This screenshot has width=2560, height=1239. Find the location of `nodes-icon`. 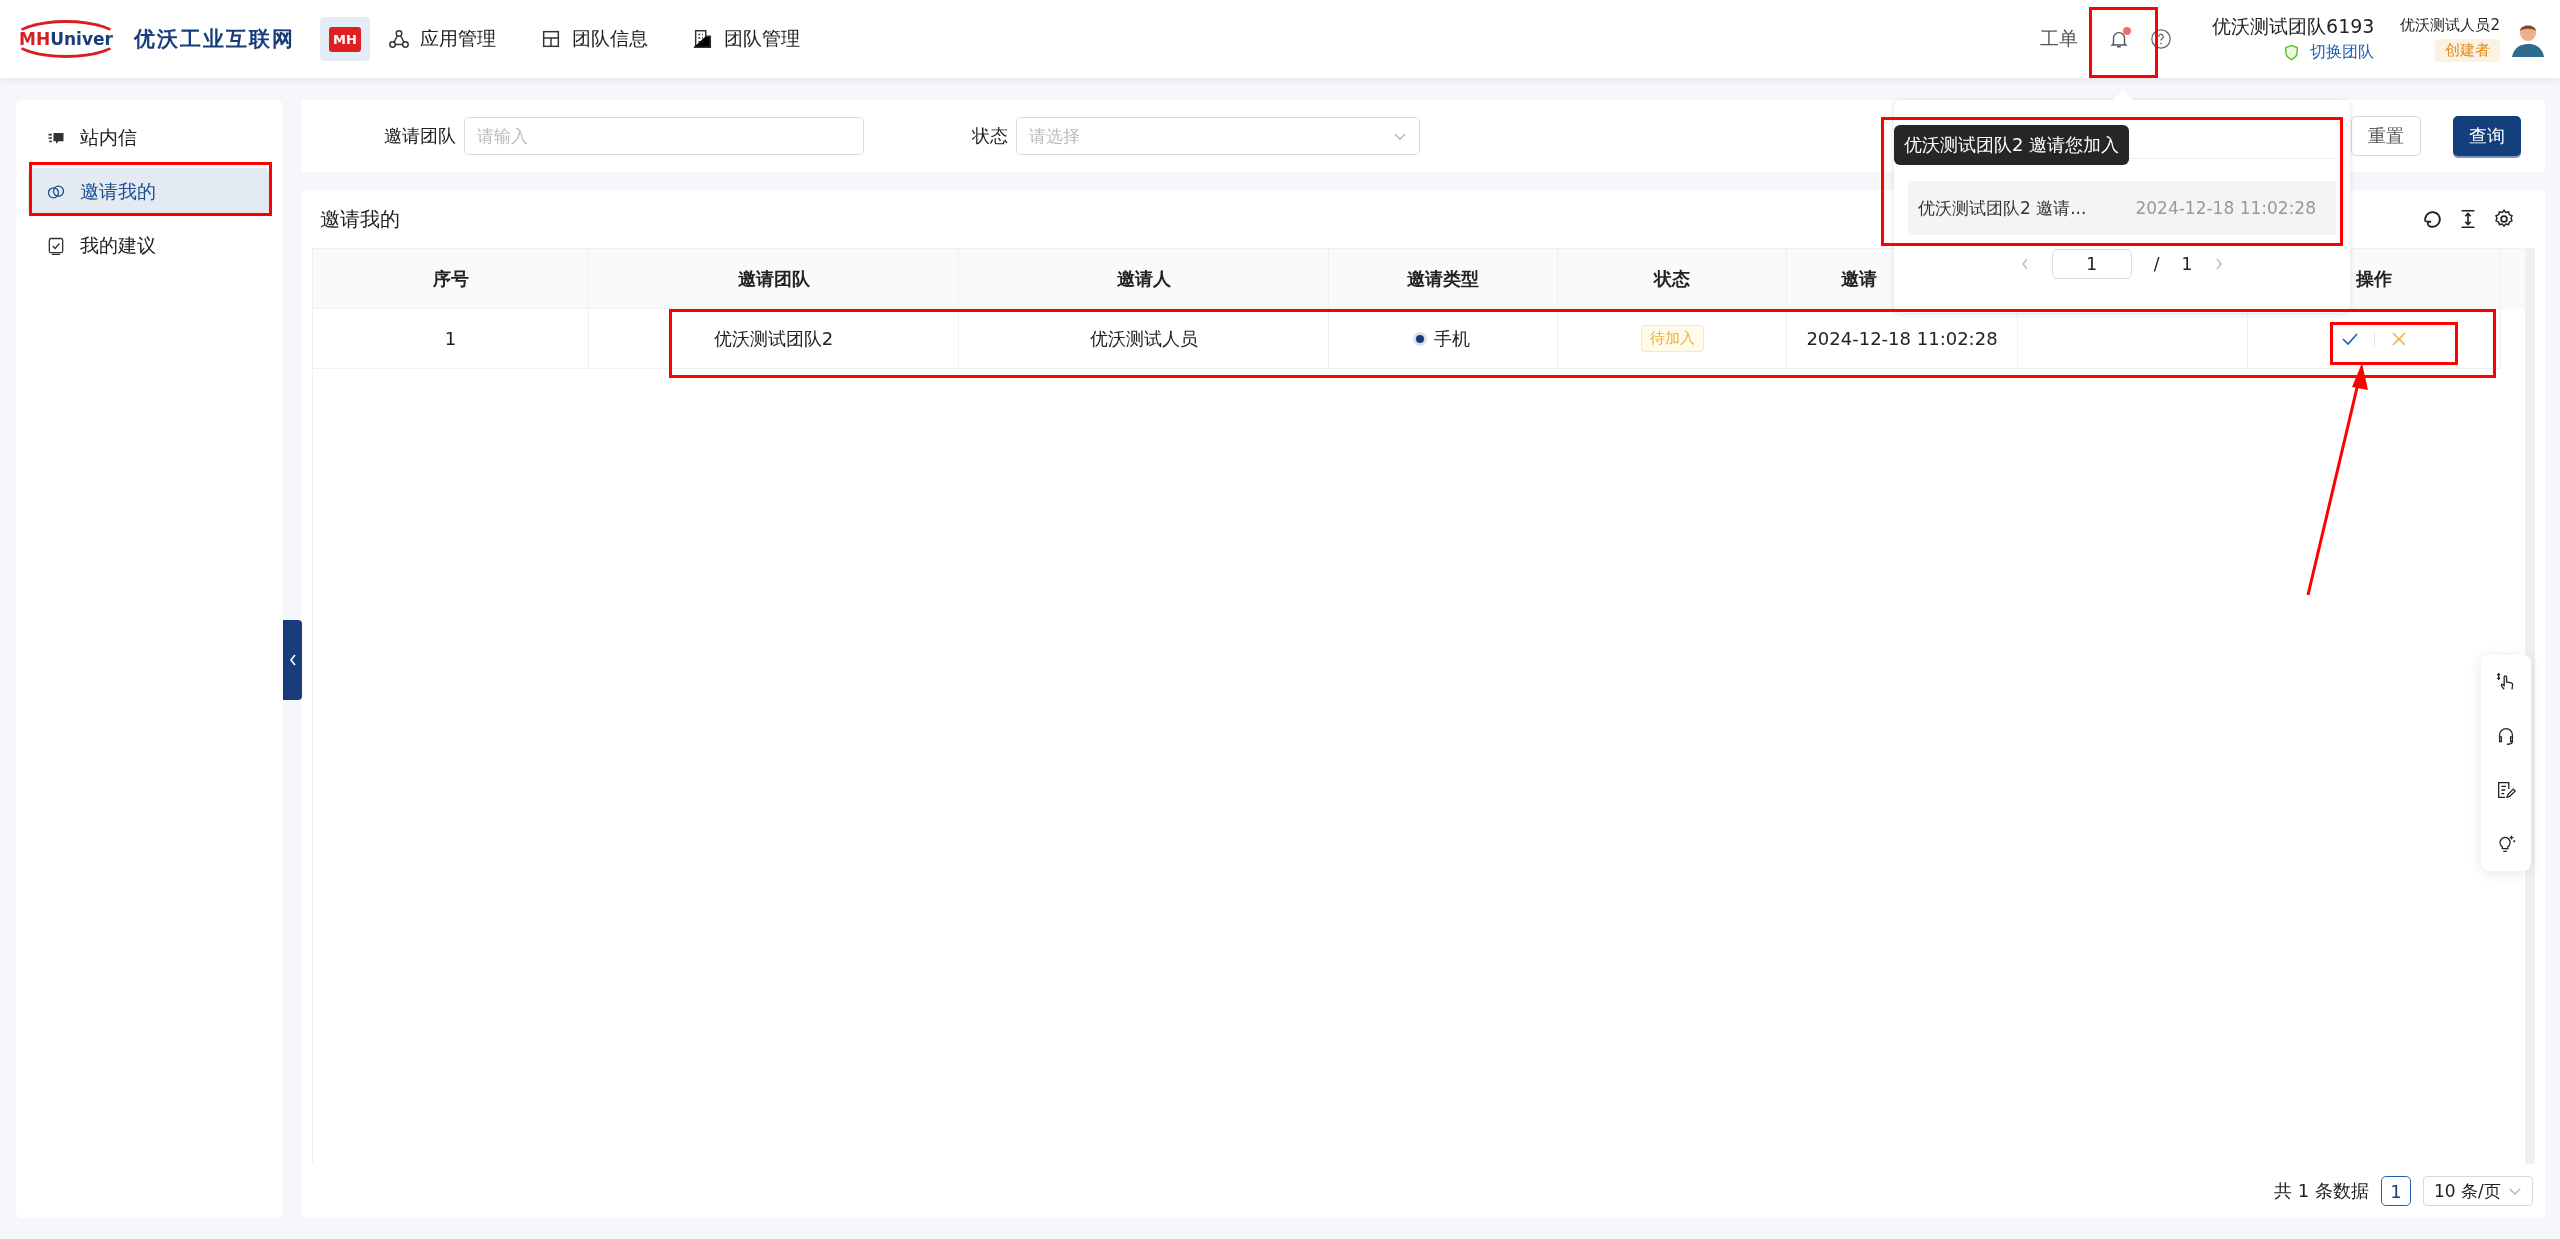

nodes-icon is located at coordinates (399, 39).